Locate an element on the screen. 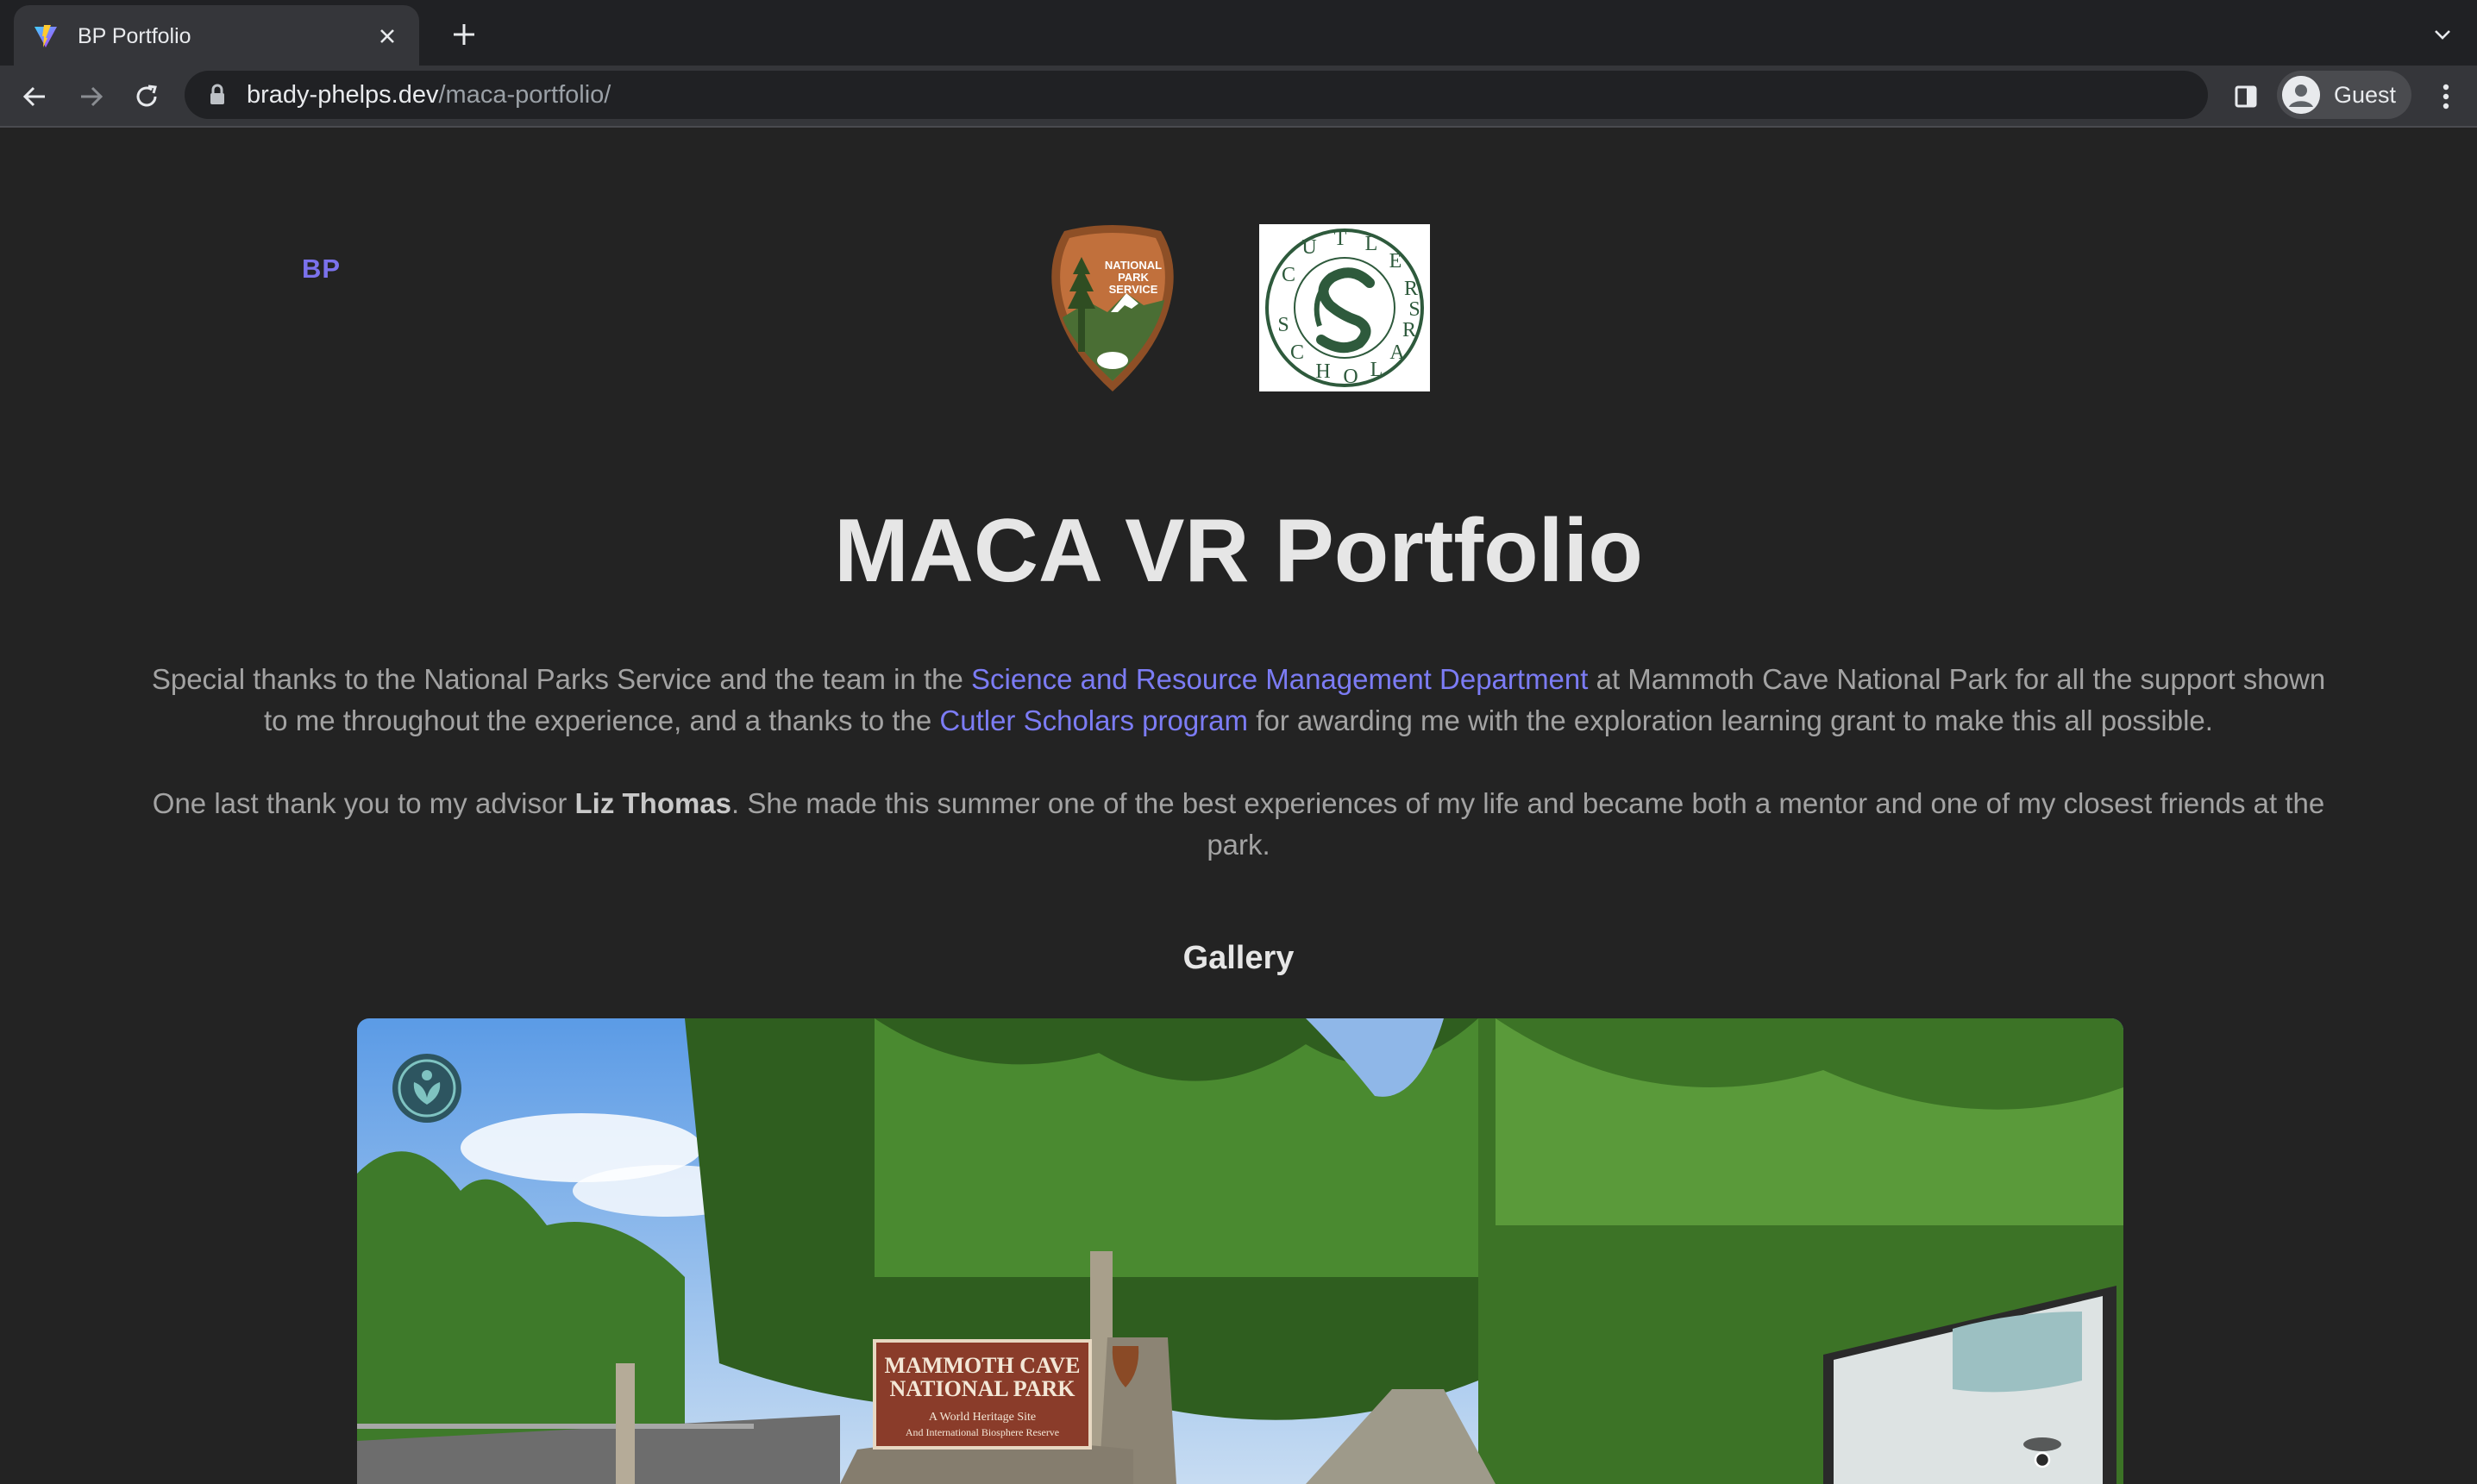 The height and width of the screenshot is (1484, 2477). lock-icon is located at coordinates (217, 95).